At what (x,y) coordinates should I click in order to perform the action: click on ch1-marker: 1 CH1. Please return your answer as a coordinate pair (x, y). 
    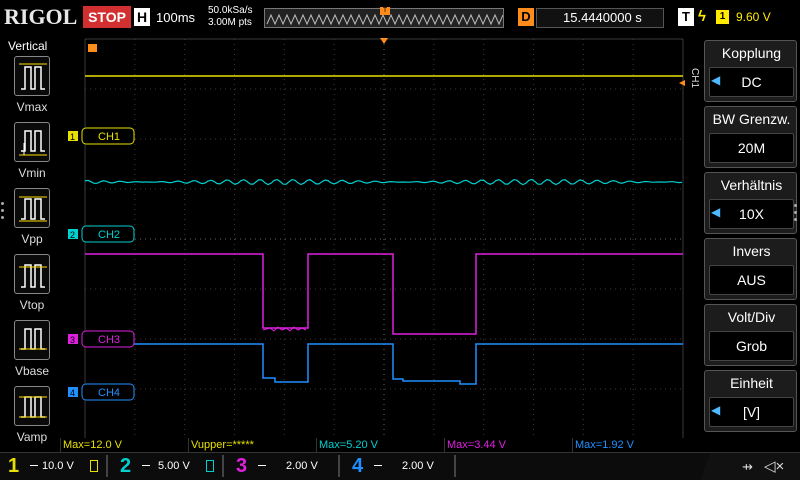
    Looking at the image, I should click on (101, 136).